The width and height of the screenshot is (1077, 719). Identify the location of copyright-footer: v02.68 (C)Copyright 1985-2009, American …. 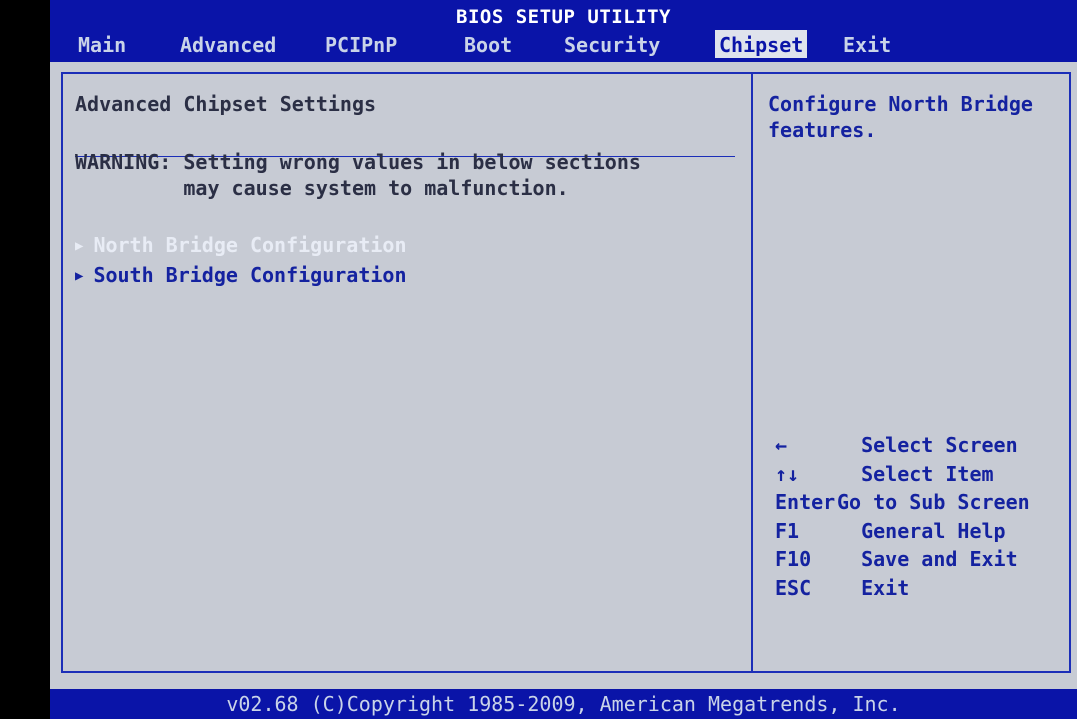
(563, 704).